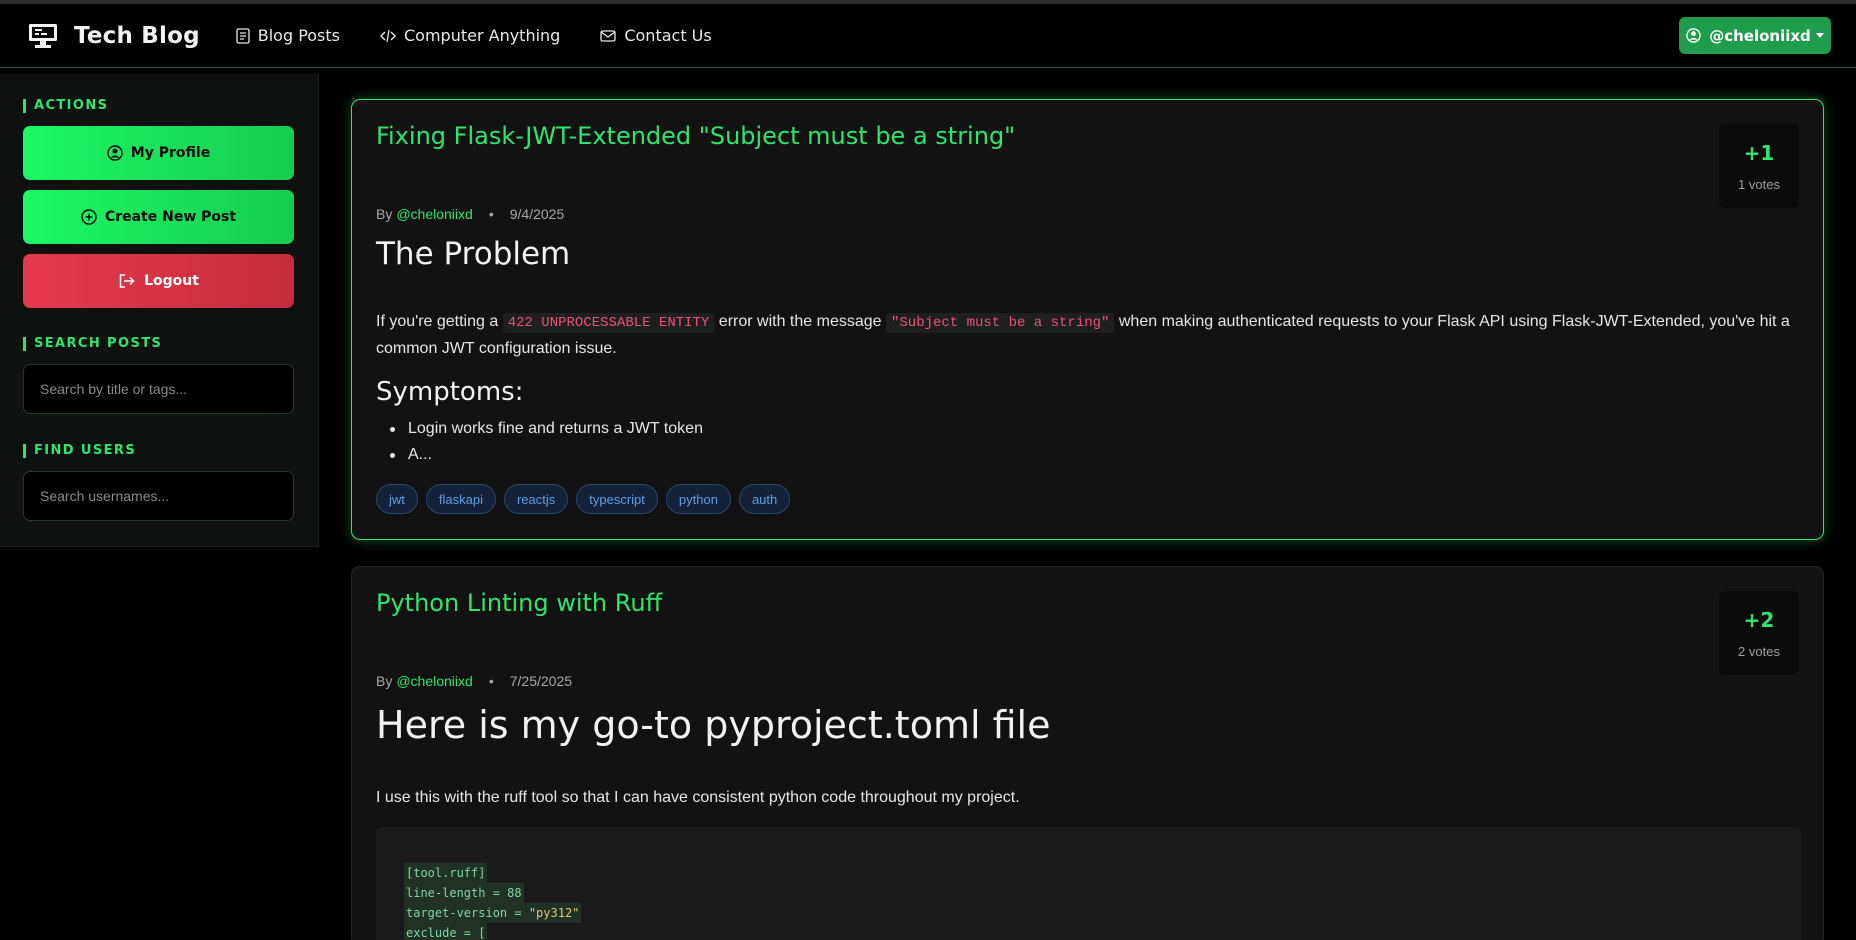 The height and width of the screenshot is (940, 1856). What do you see at coordinates (536, 499) in the screenshot?
I see `tag-chip: reactjs` at bounding box center [536, 499].